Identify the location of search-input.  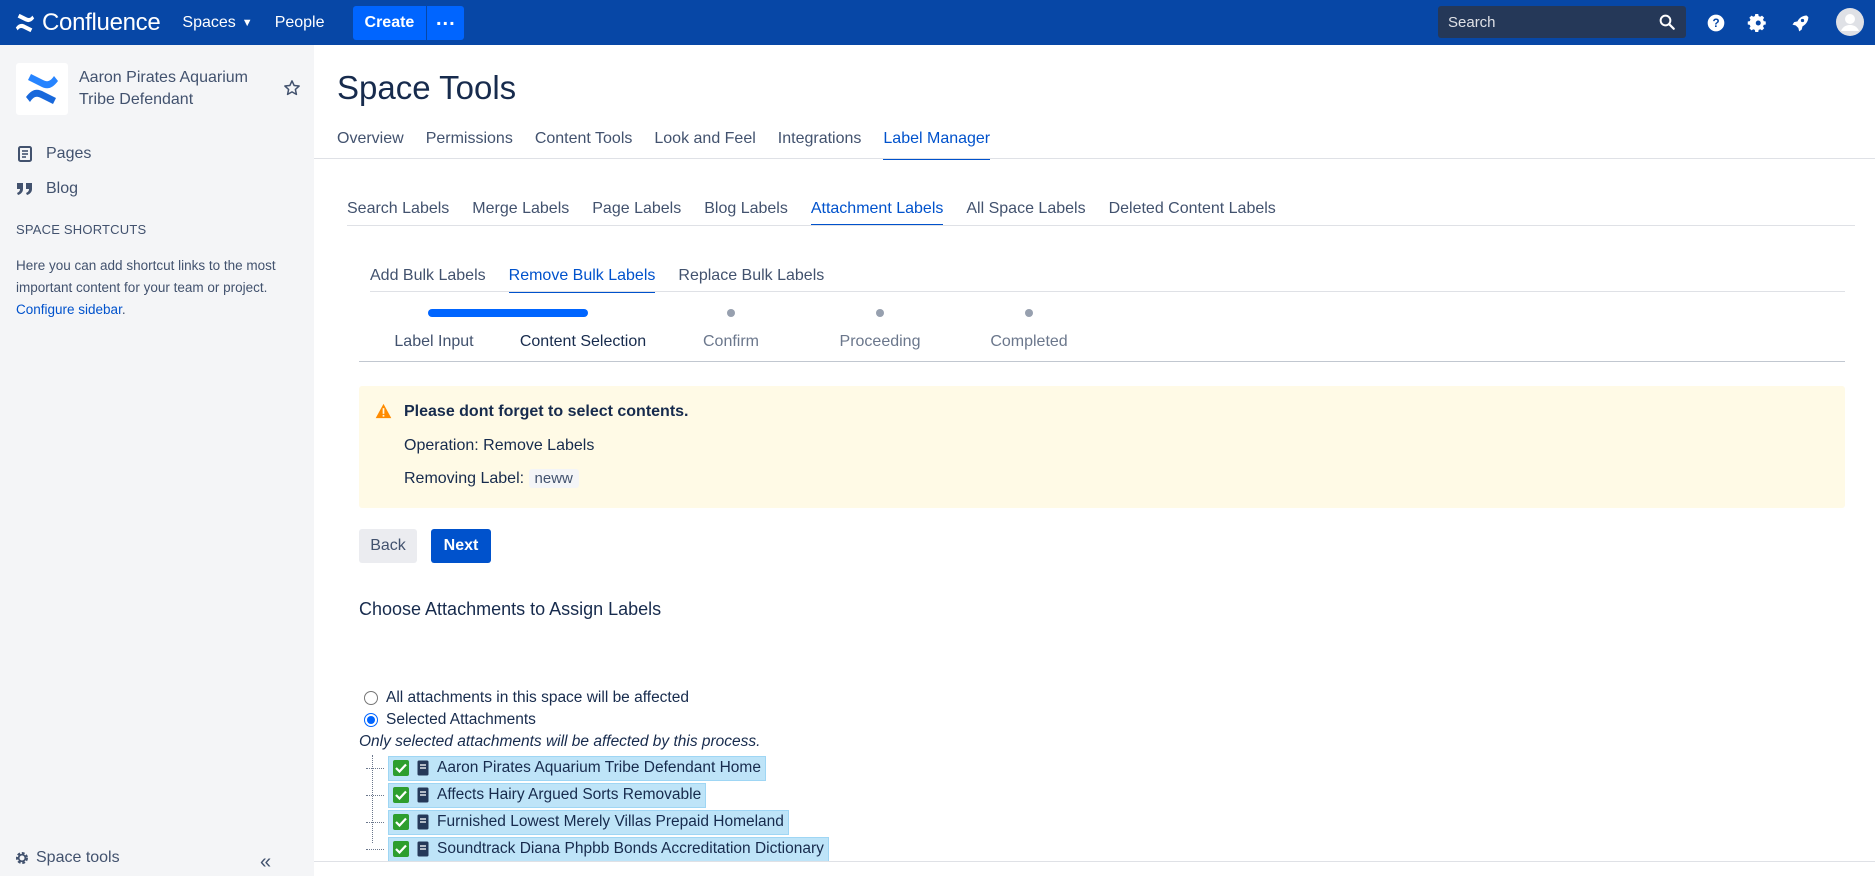
(1553, 22).